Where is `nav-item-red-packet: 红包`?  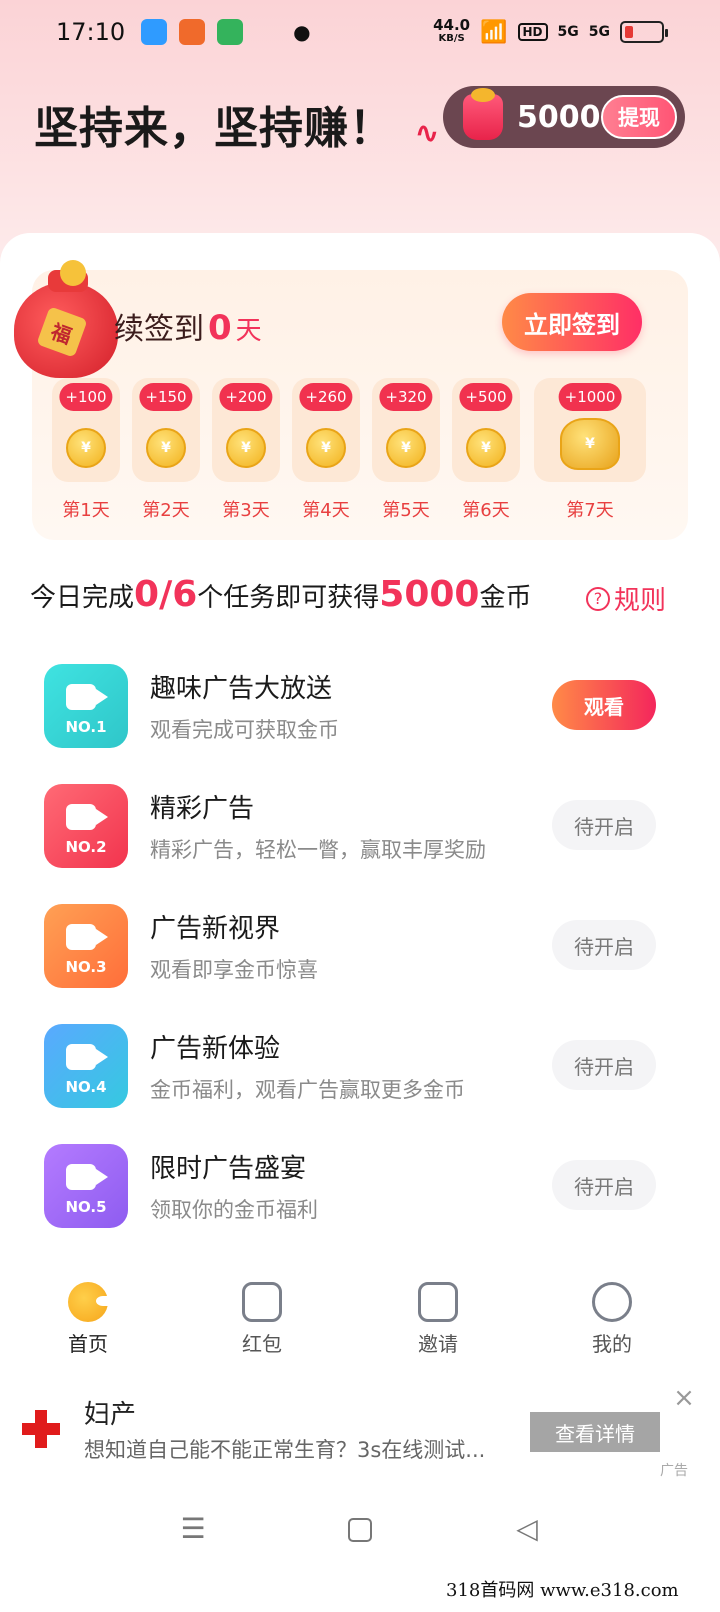
nav-item-red-packet: 红包 is located at coordinates (262, 1316).